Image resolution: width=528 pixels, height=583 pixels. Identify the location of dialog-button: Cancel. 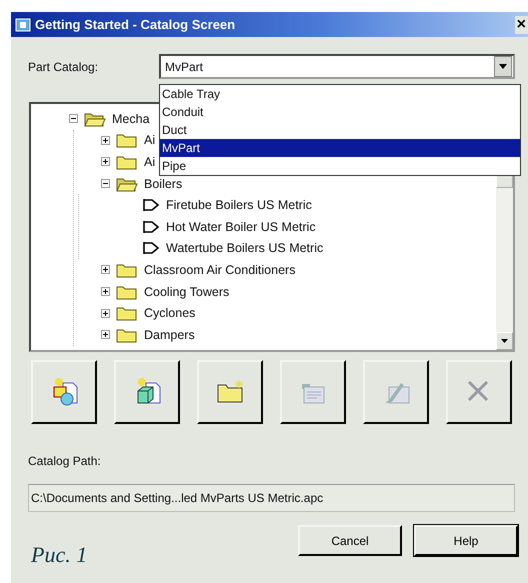
(350, 540).